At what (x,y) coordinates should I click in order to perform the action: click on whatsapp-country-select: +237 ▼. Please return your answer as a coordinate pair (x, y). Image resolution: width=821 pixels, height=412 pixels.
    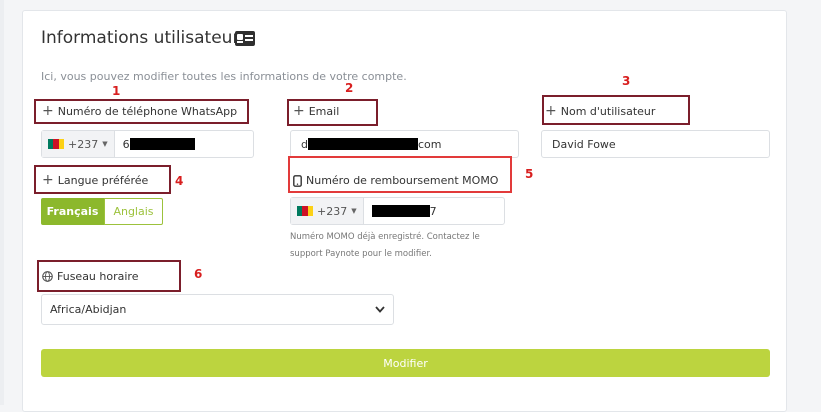
    Looking at the image, I should click on (78, 144).